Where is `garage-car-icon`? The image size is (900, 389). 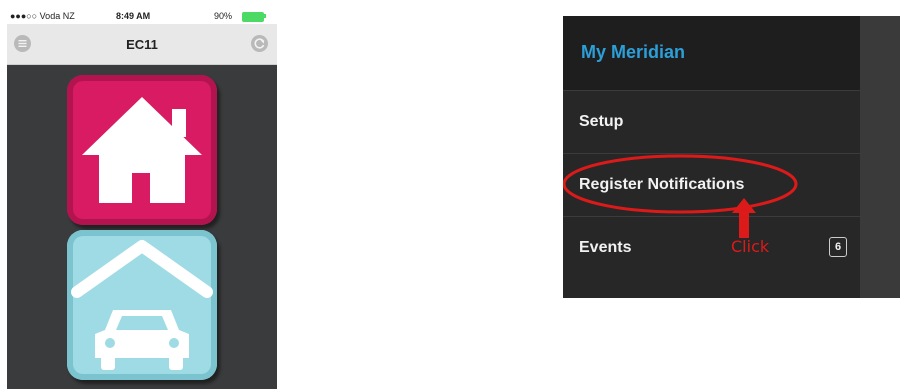 garage-car-icon is located at coordinates (142, 305).